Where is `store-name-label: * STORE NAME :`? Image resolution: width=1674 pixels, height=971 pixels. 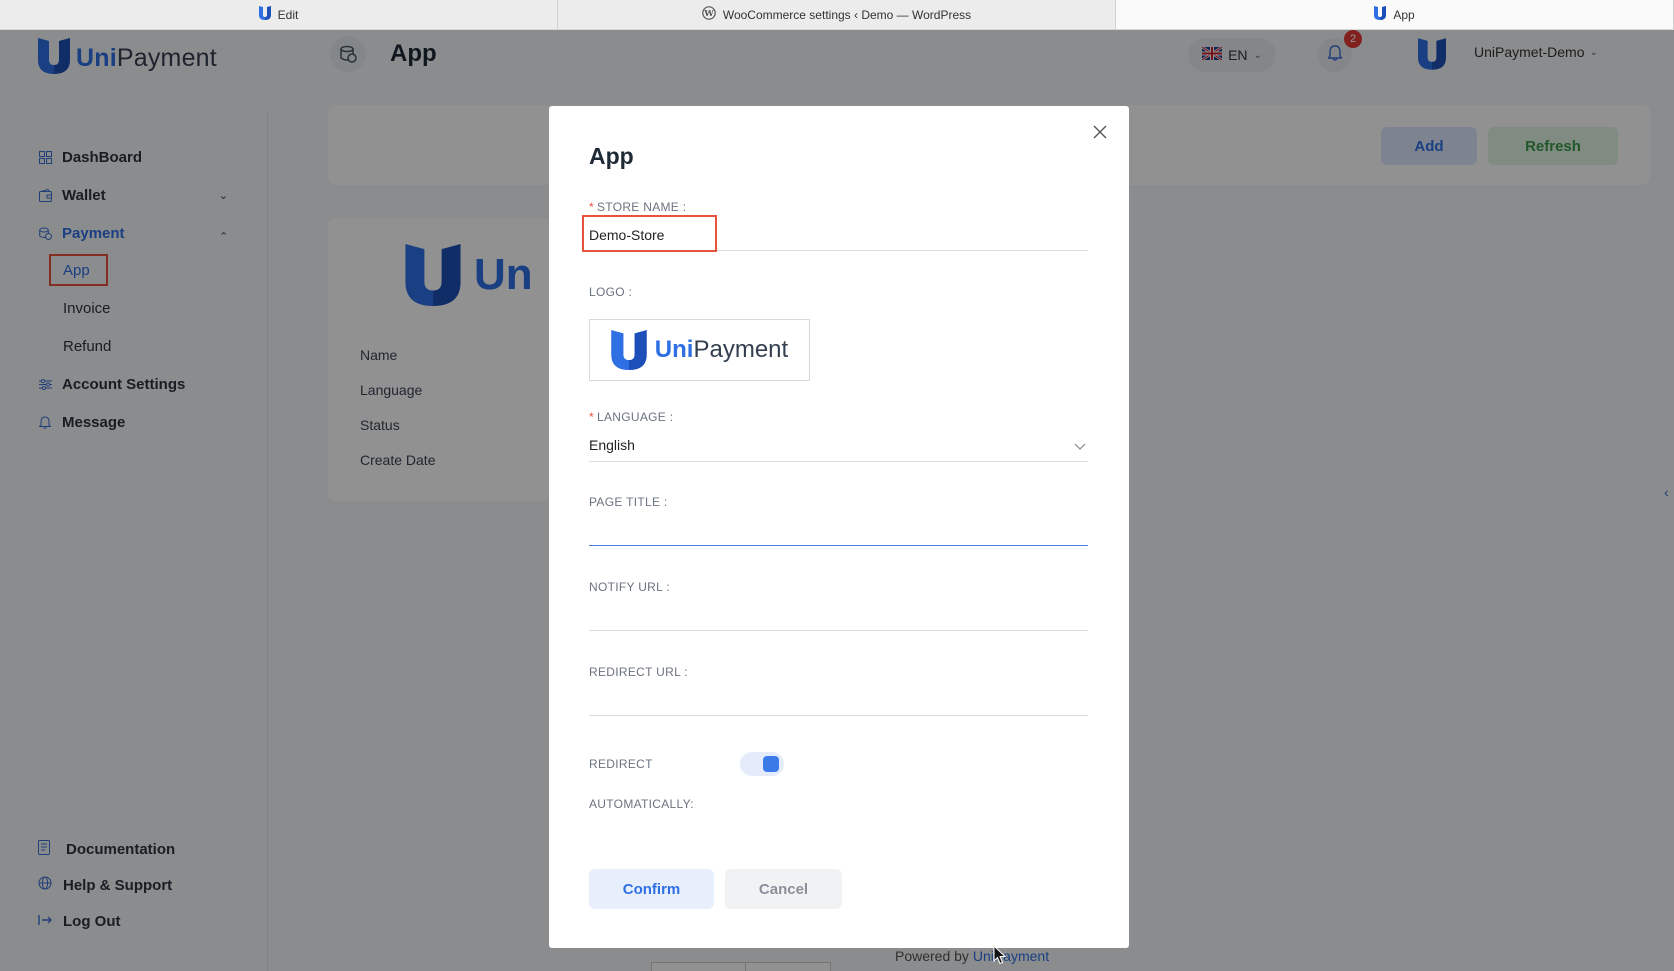
store-name-label: * STORE NAME : is located at coordinates (638, 207).